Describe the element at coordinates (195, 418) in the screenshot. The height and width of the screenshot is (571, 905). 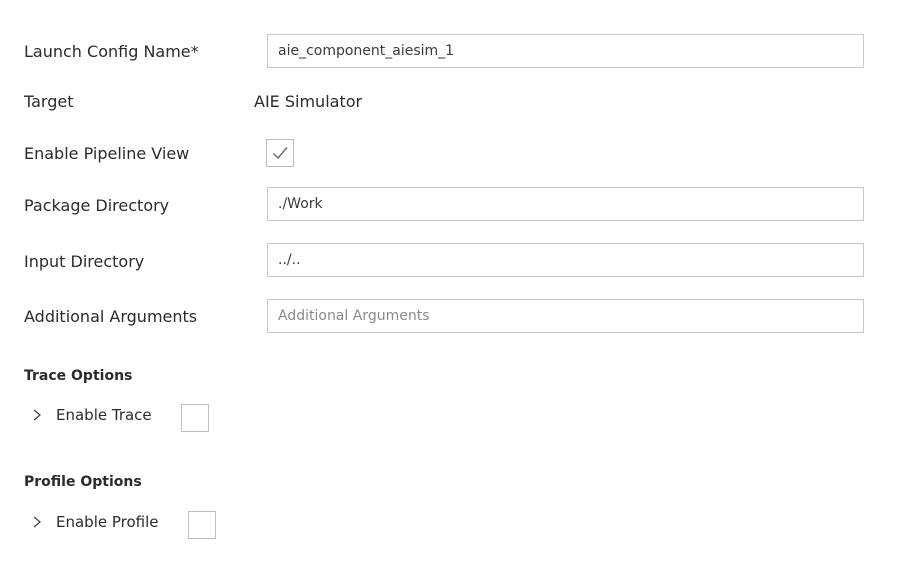
I see `enable-trace-checkbox` at that location.